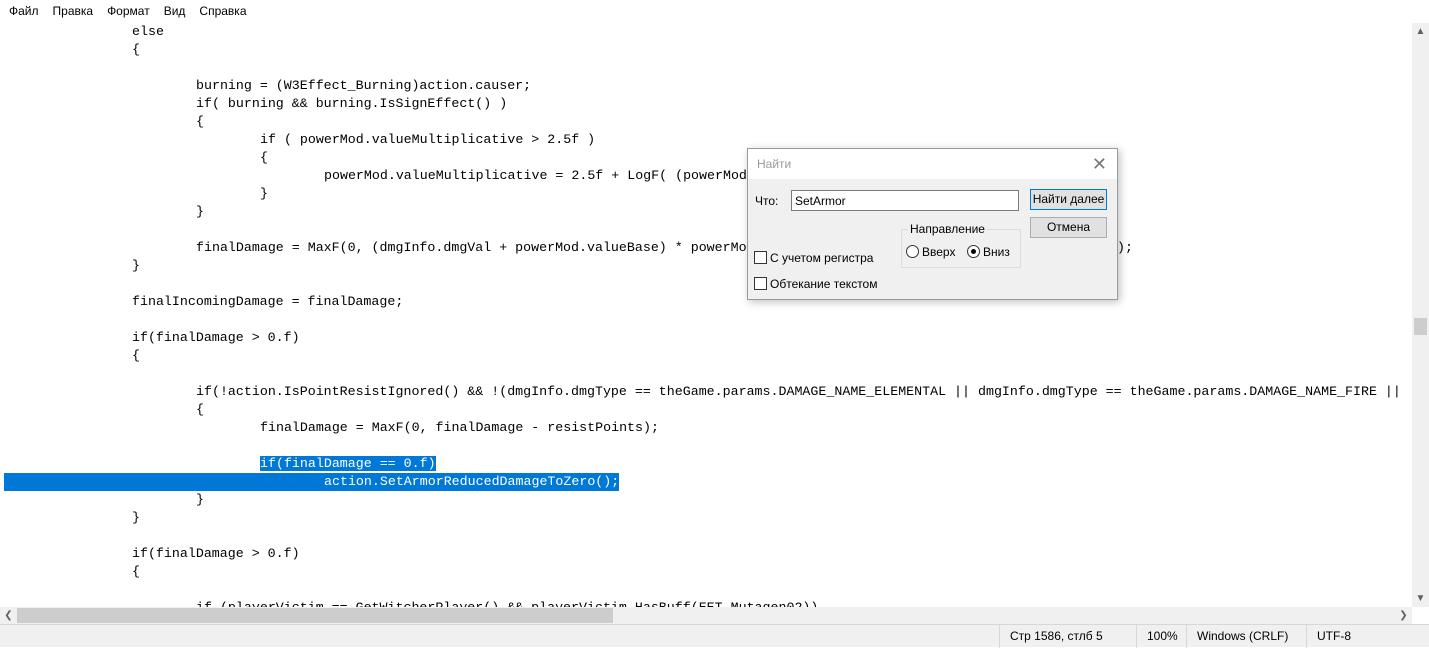 The height and width of the screenshot is (648, 1429). Describe the element at coordinates (315, 615) in the screenshot. I see `horizontal-scroll-thumb` at that location.